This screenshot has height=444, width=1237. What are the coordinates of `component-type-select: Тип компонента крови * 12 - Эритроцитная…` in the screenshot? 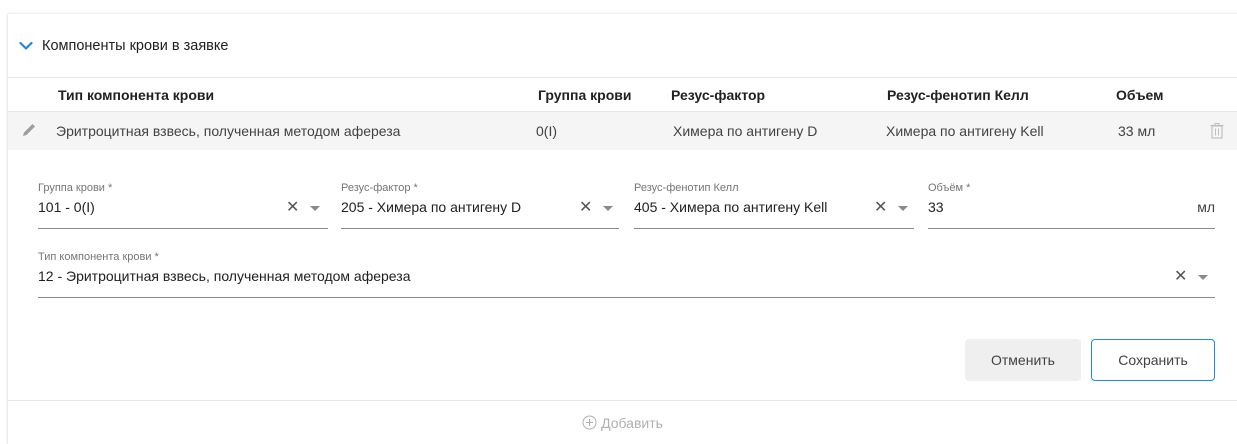 It's located at (626, 274).